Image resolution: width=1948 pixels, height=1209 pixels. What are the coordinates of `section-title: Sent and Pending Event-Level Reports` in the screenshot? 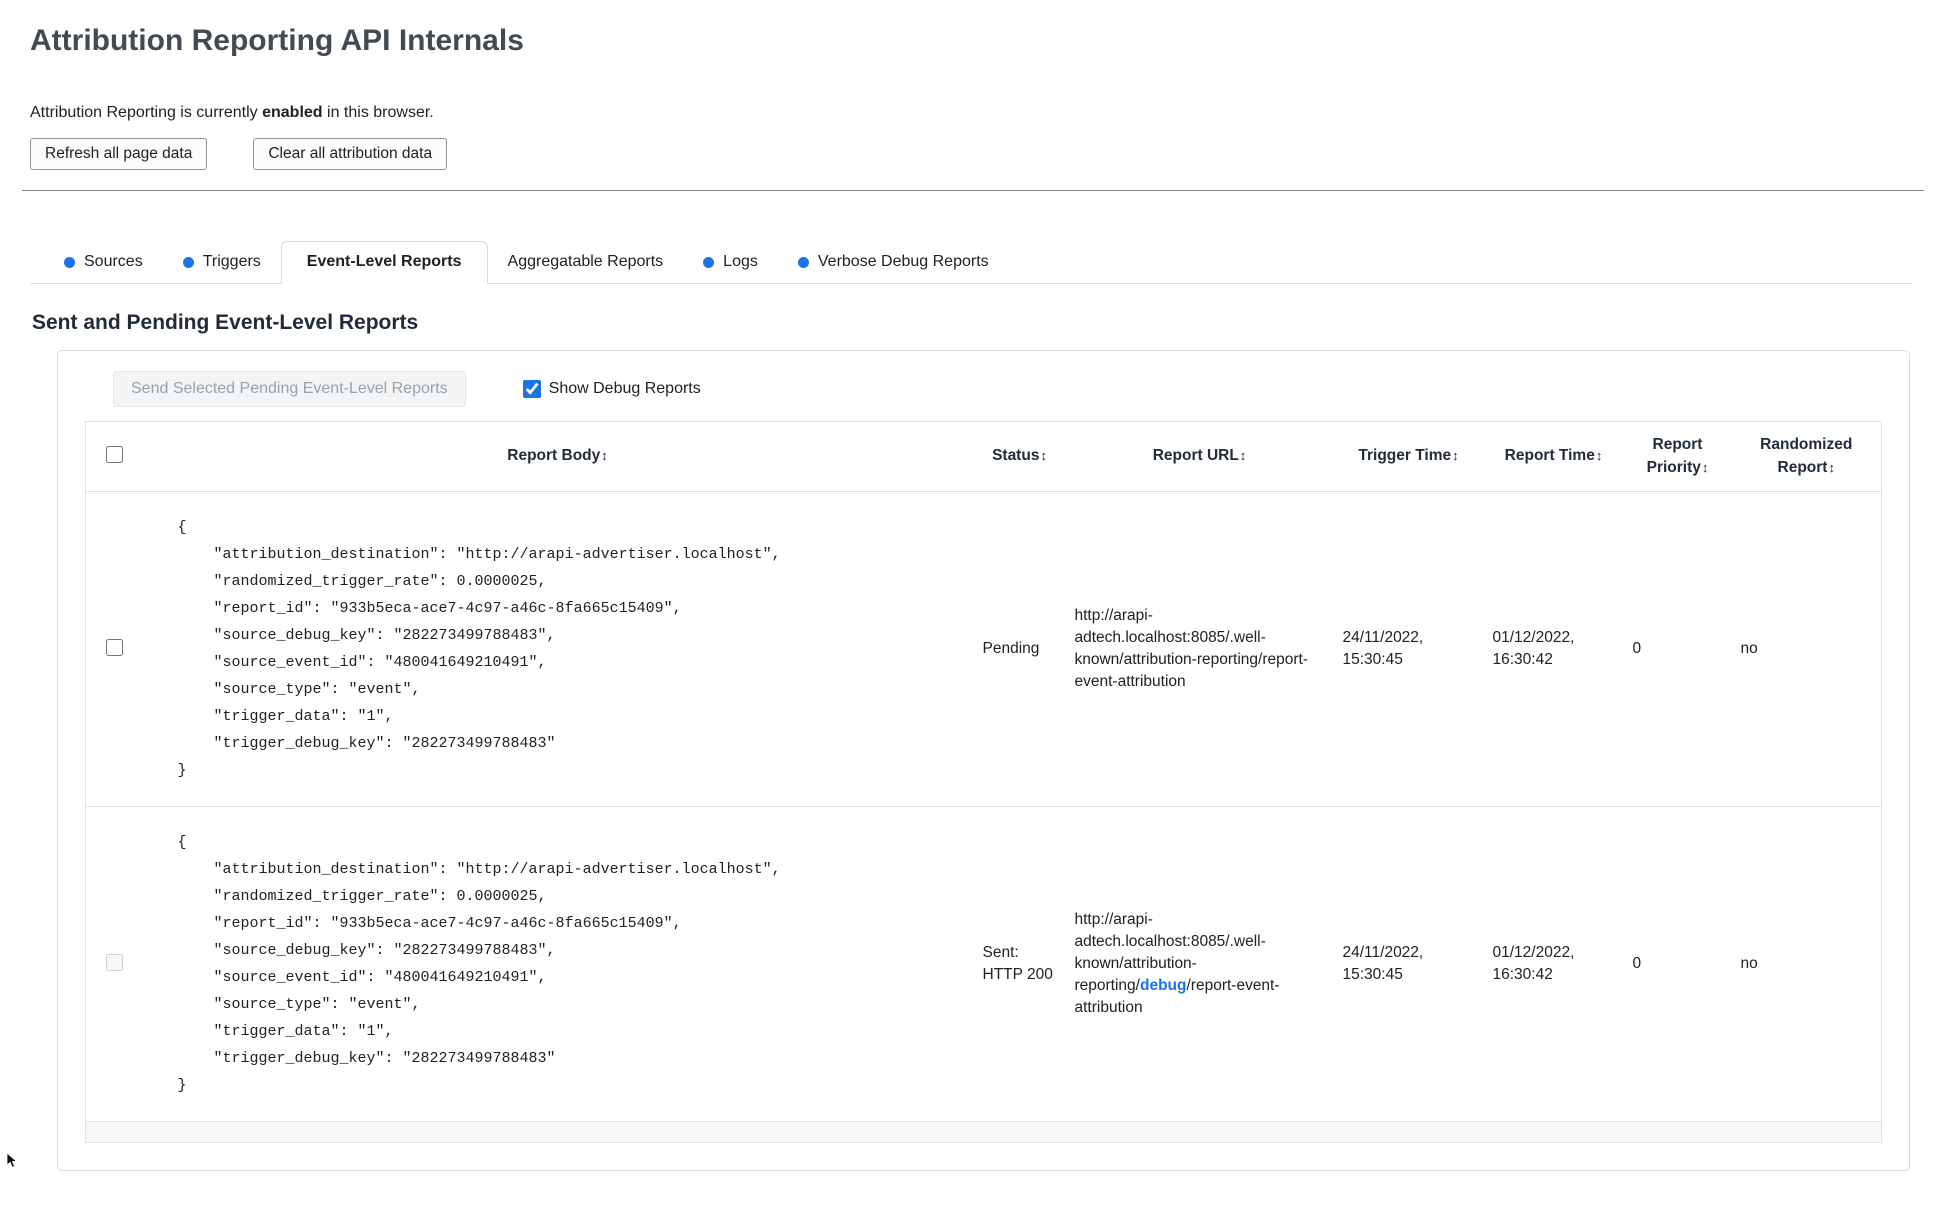 It's located at (225, 323).